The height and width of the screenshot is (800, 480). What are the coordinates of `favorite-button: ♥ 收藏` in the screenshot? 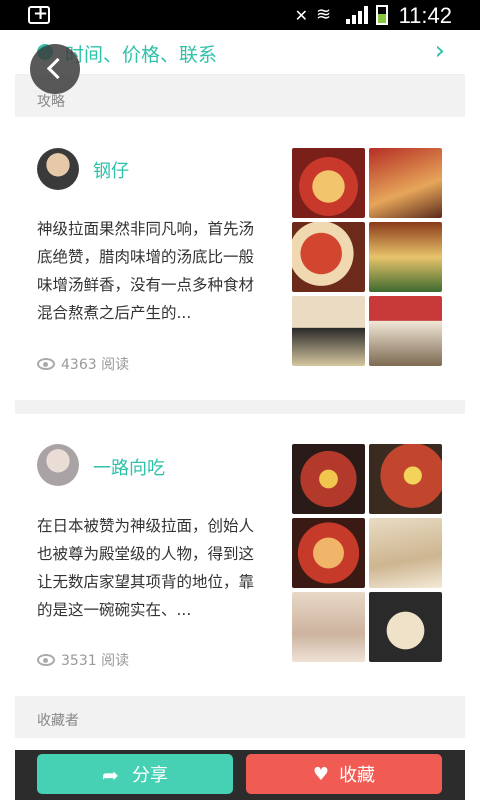 It's located at (344, 774).